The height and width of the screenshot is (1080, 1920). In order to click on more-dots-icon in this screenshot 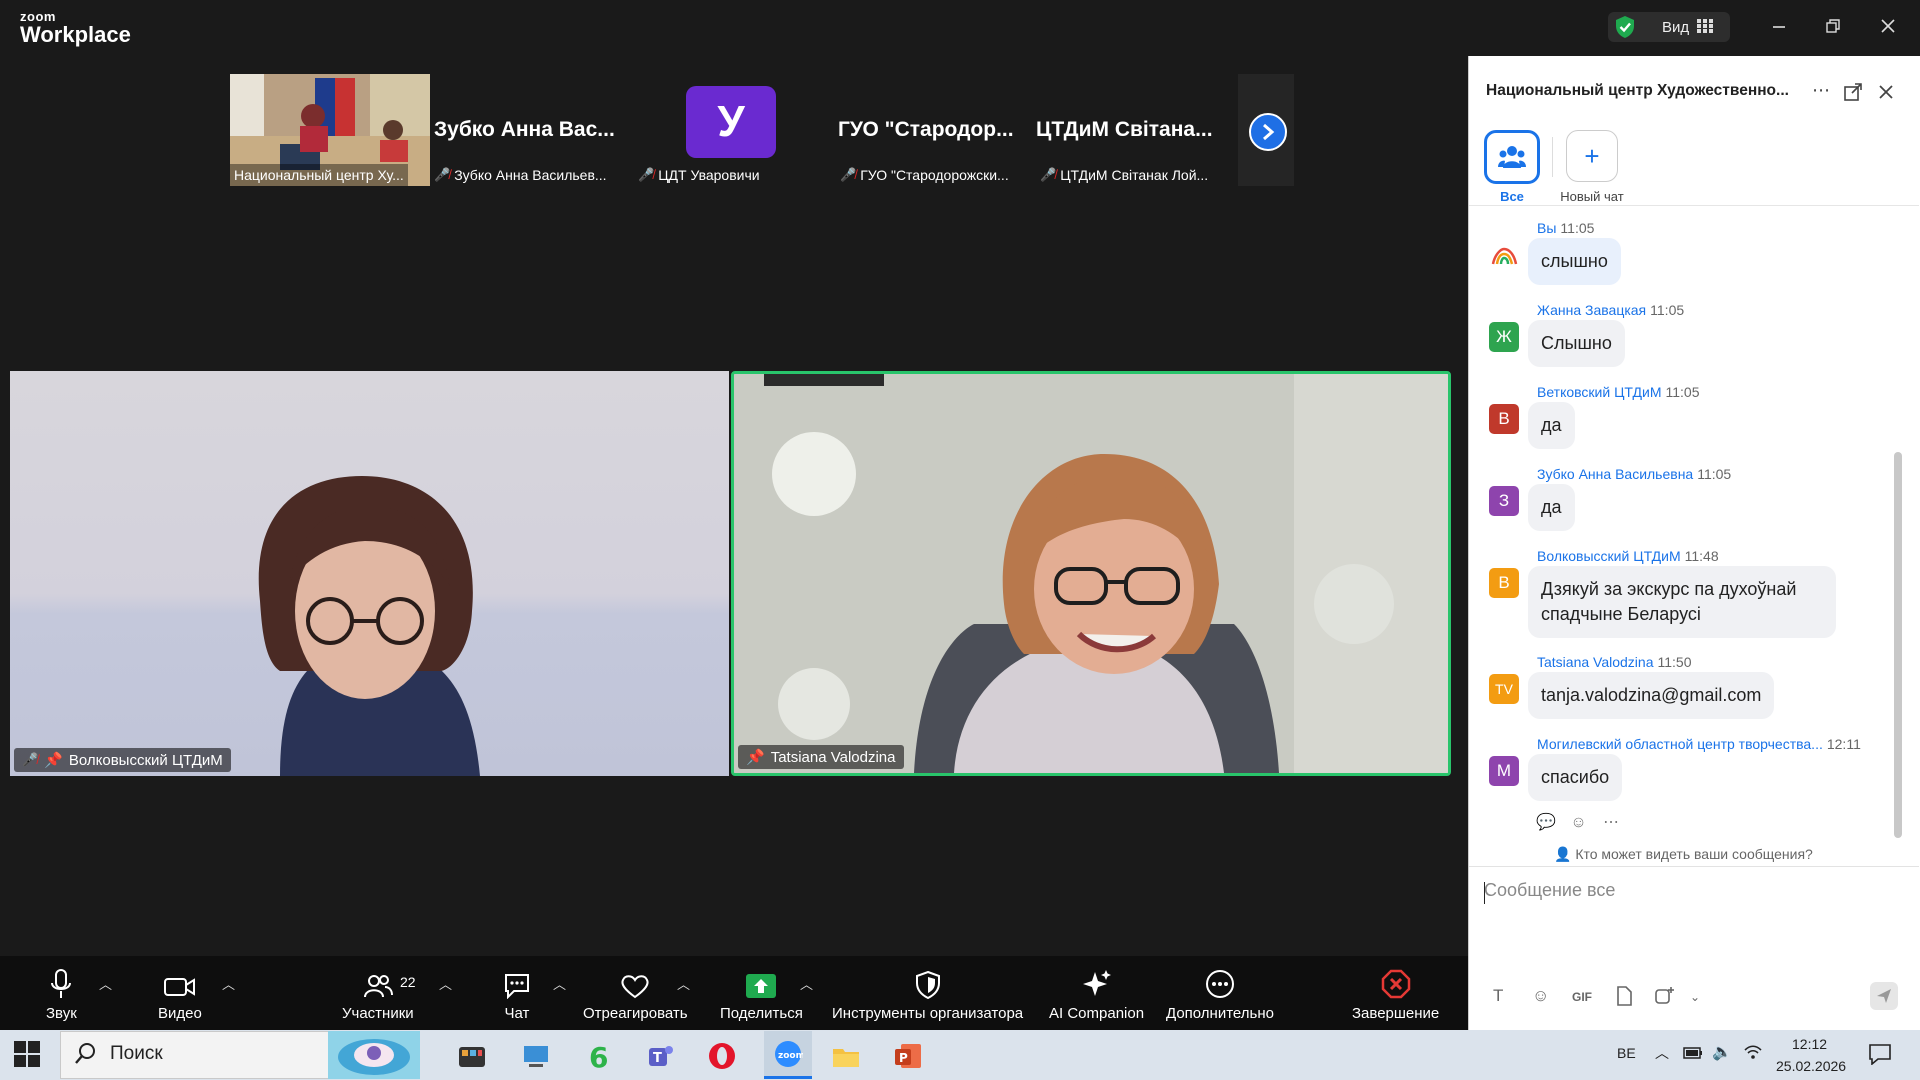, I will do `click(1219, 984)`.